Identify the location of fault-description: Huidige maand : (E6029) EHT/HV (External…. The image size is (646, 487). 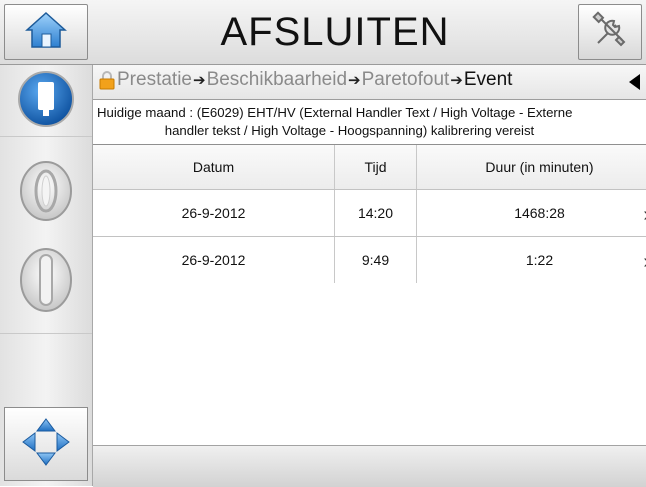
(369, 122).